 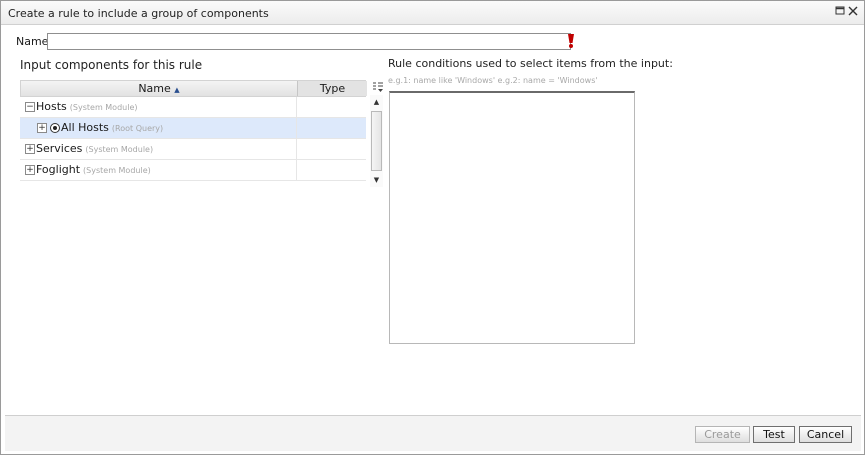 What do you see at coordinates (193, 149) in the screenshot?
I see `tree-row-services: + Services (System Module)` at bounding box center [193, 149].